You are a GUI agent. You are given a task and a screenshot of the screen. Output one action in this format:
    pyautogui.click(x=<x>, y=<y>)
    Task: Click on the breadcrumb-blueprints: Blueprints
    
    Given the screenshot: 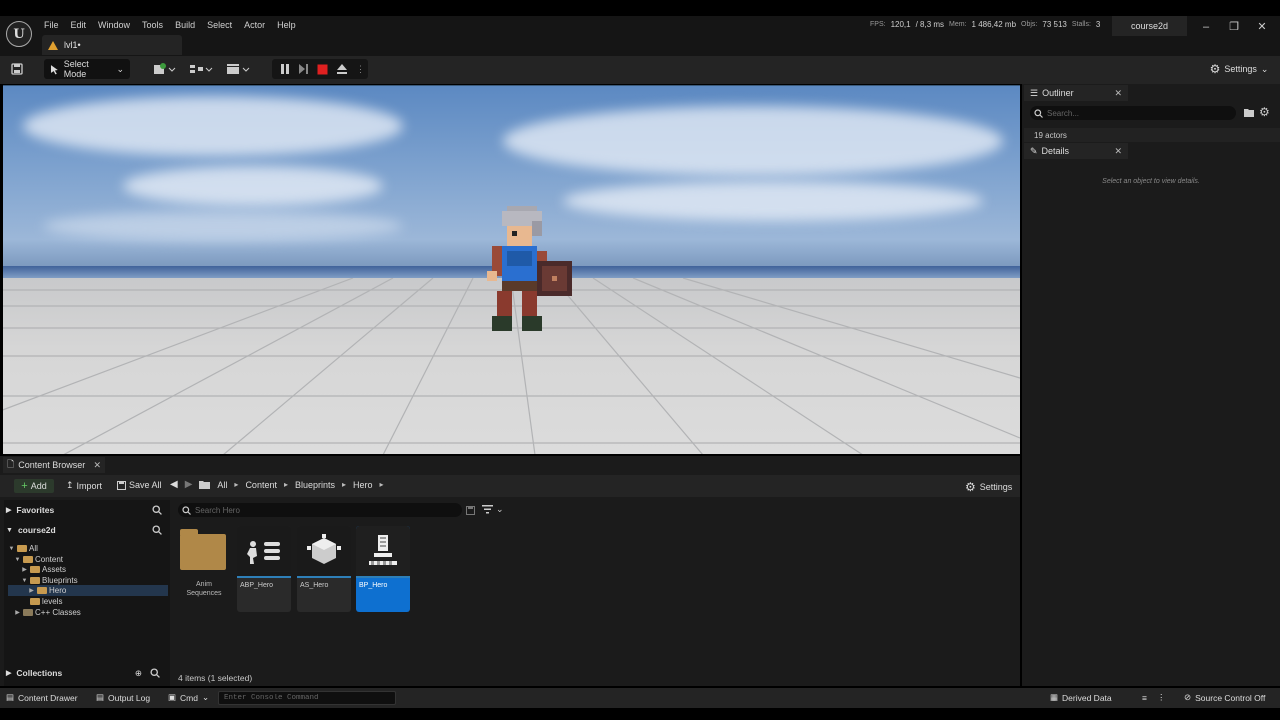 What is the action you would take?
    pyautogui.click(x=315, y=485)
    